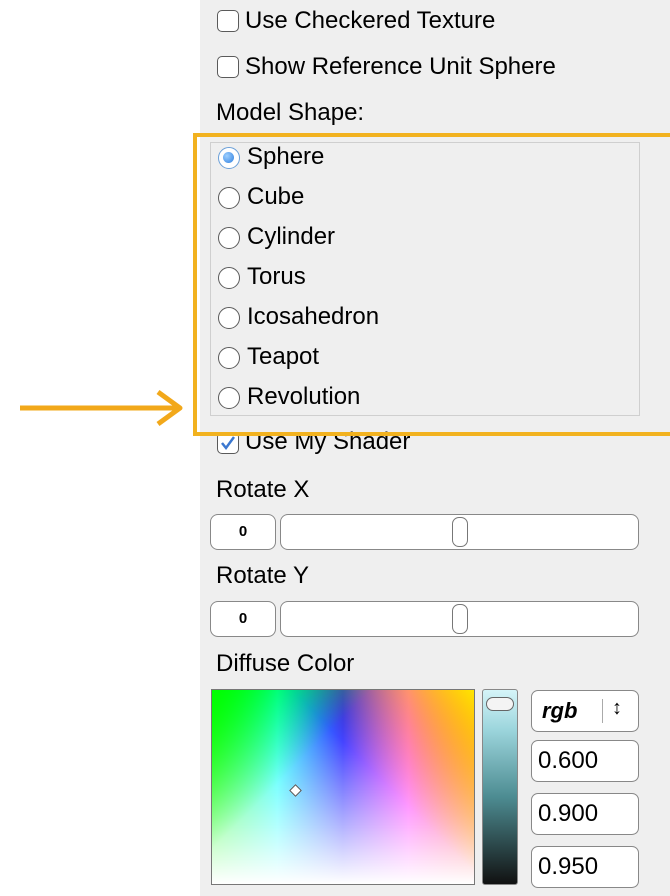 This screenshot has height=896, width=670. What do you see at coordinates (228, 21) in the screenshot?
I see `checkered-texture-checkbox` at bounding box center [228, 21].